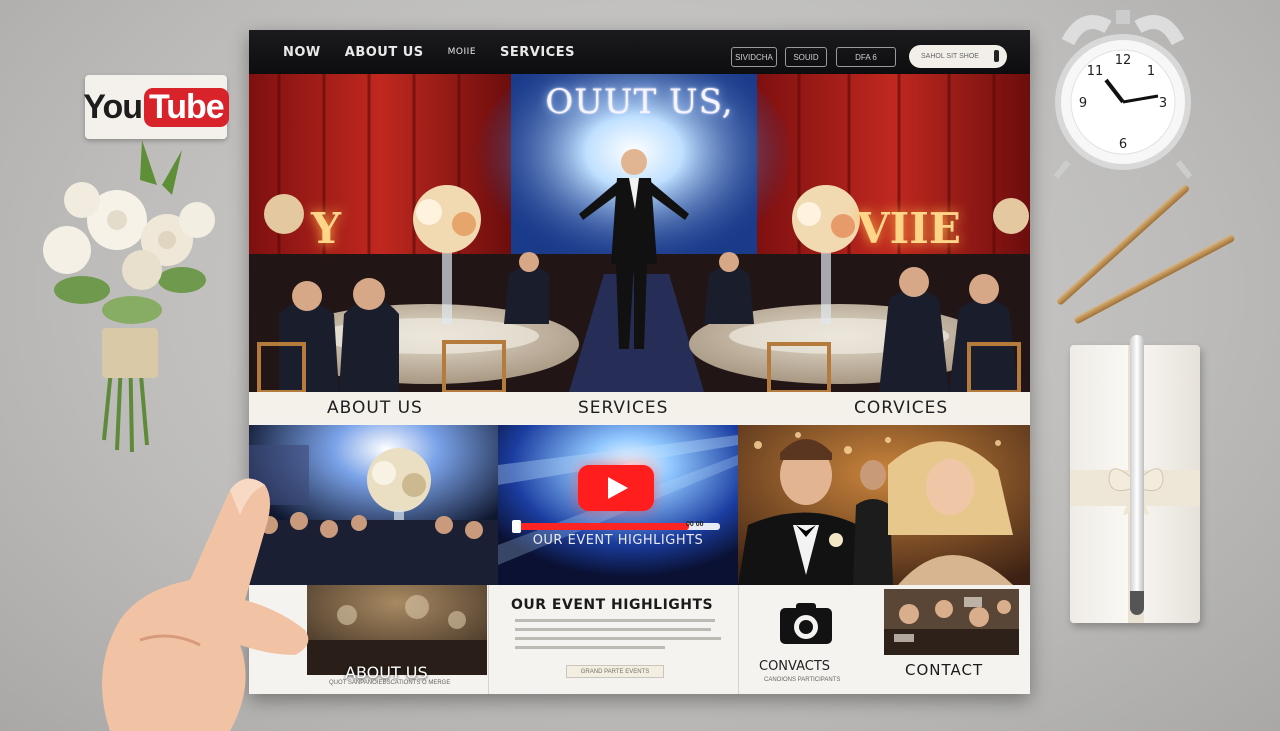  What do you see at coordinates (602, 526) in the screenshot?
I see `video-progress-fill` at bounding box center [602, 526].